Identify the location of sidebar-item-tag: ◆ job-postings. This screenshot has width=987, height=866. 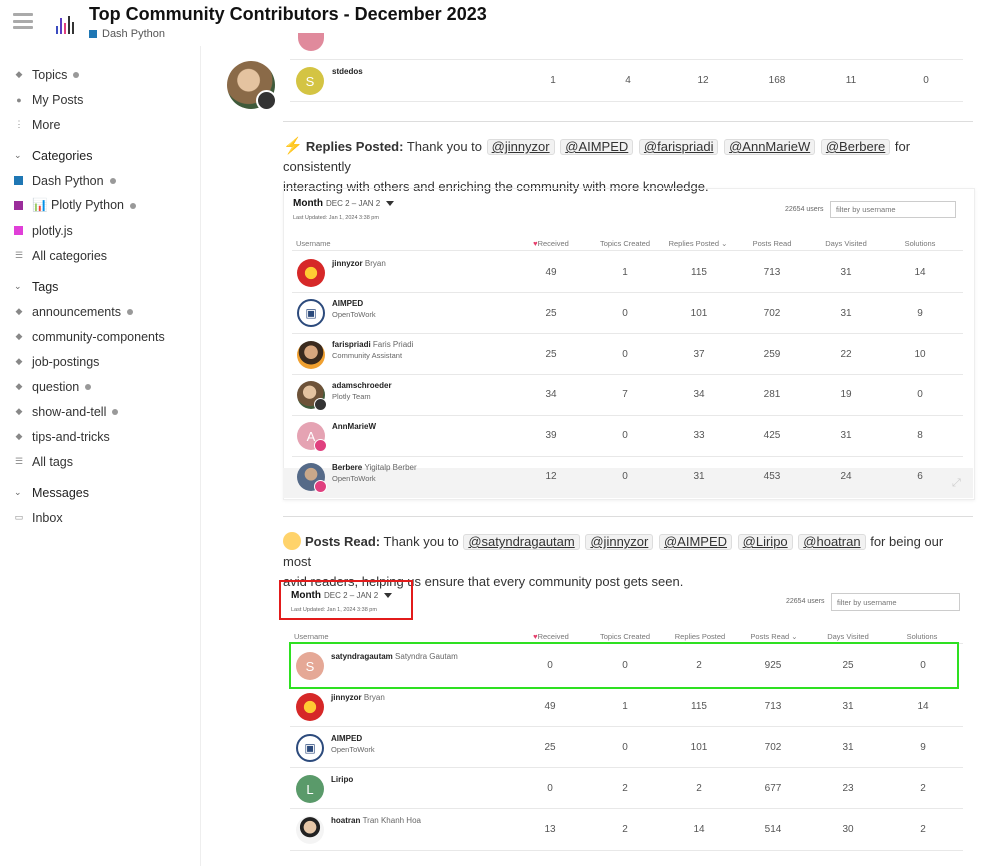
(100, 361).